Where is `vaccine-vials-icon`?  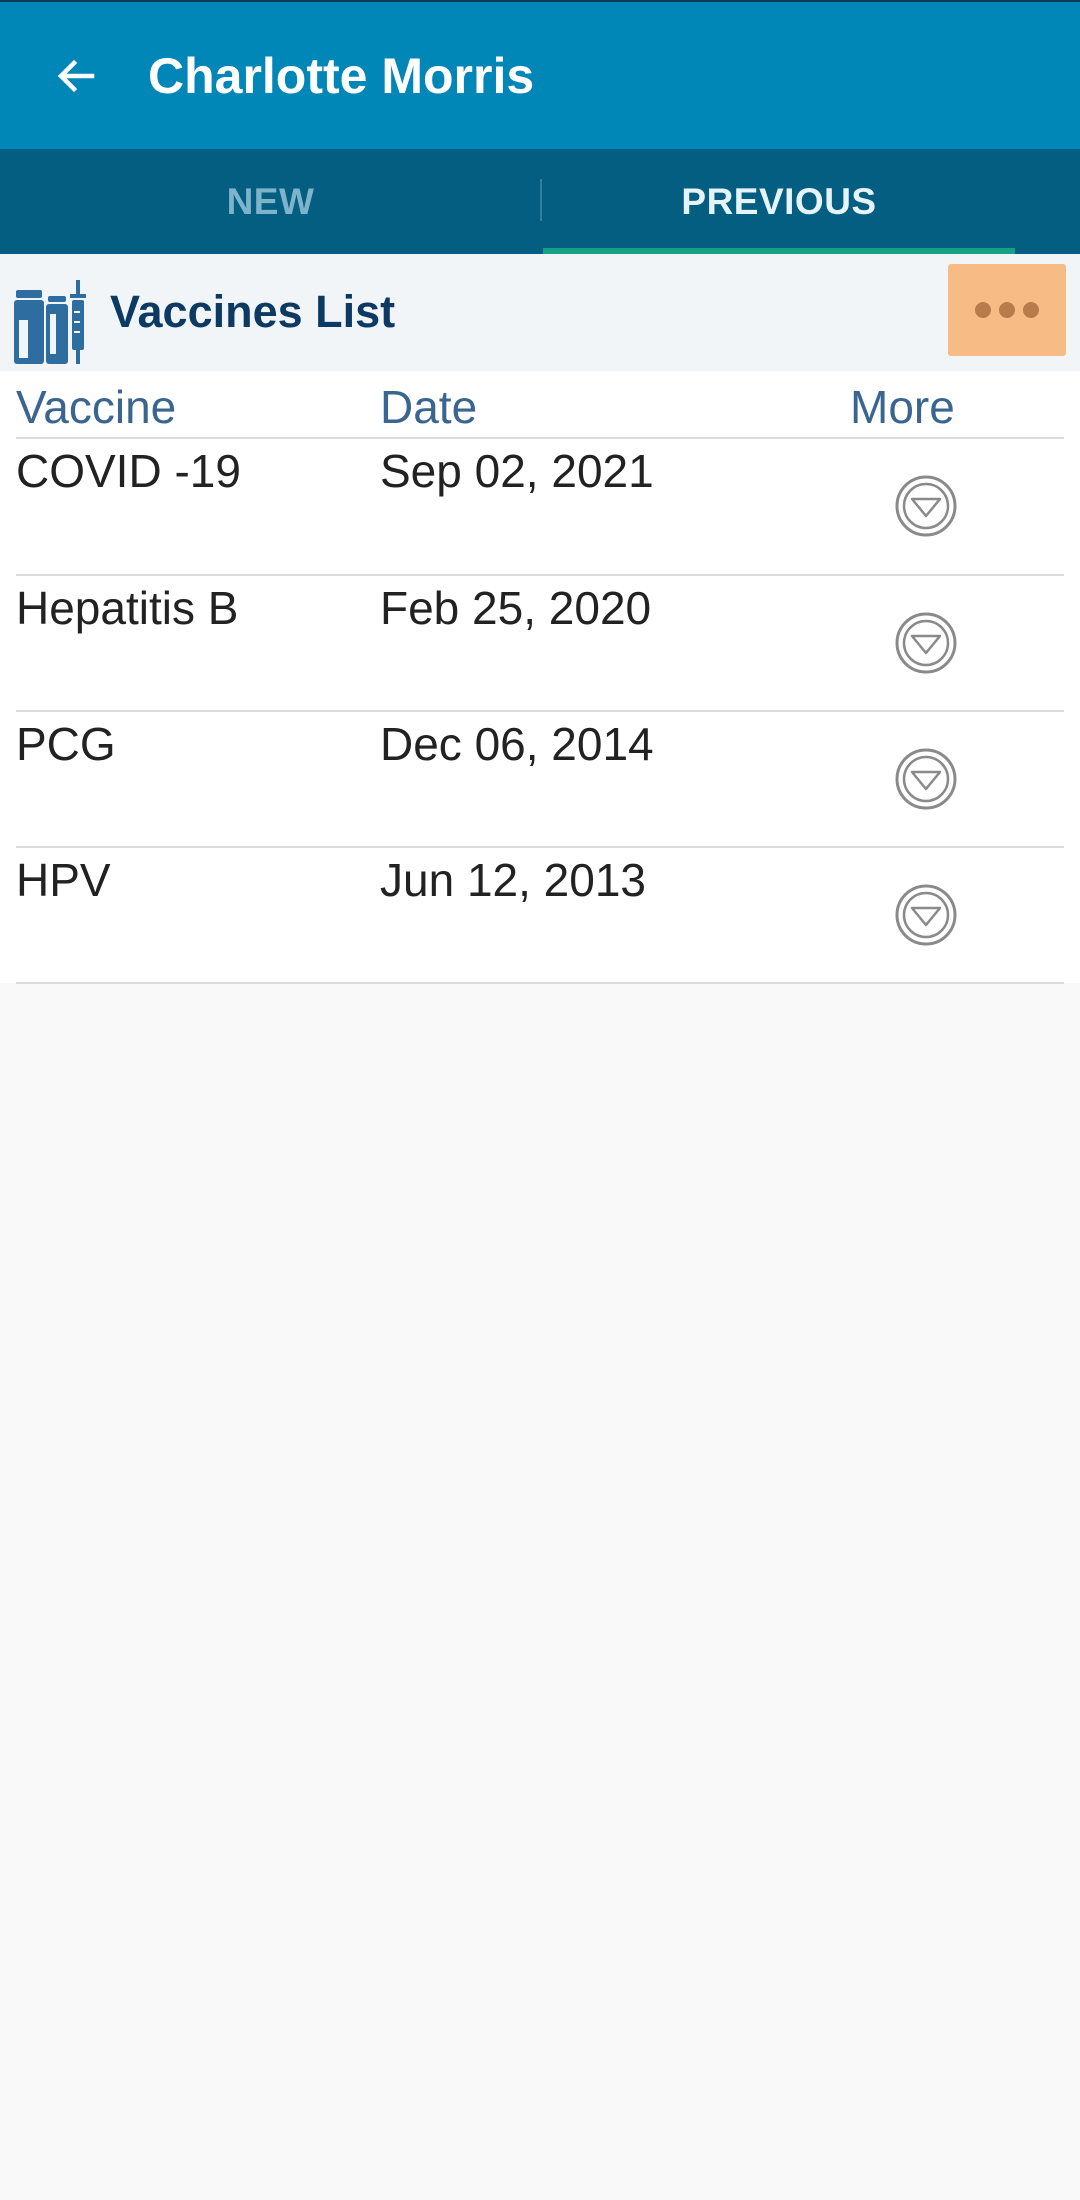
vaccine-vials-icon is located at coordinates (50, 322).